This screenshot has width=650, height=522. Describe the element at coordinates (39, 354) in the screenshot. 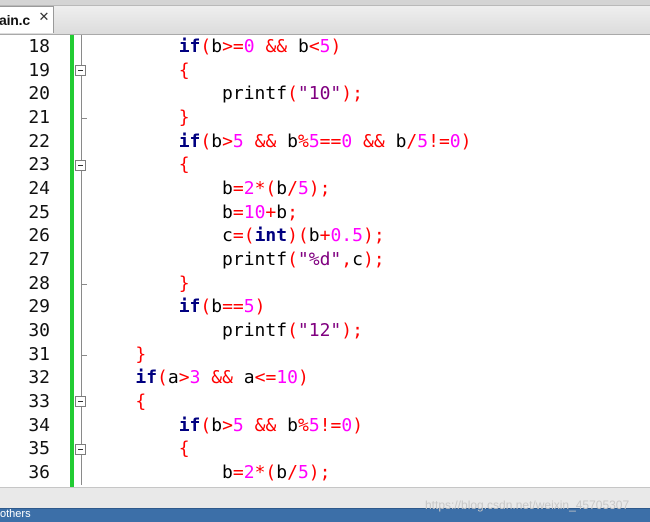

I see `line-number: 31` at that location.